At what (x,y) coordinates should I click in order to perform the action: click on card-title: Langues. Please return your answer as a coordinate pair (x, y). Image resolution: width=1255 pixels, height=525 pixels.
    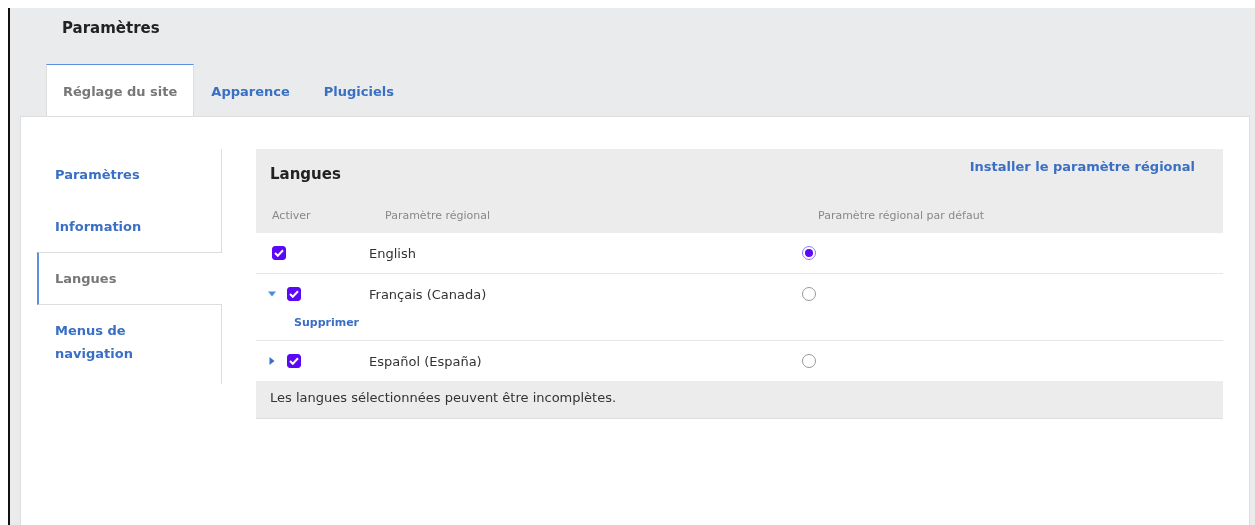
    Looking at the image, I should click on (305, 175).